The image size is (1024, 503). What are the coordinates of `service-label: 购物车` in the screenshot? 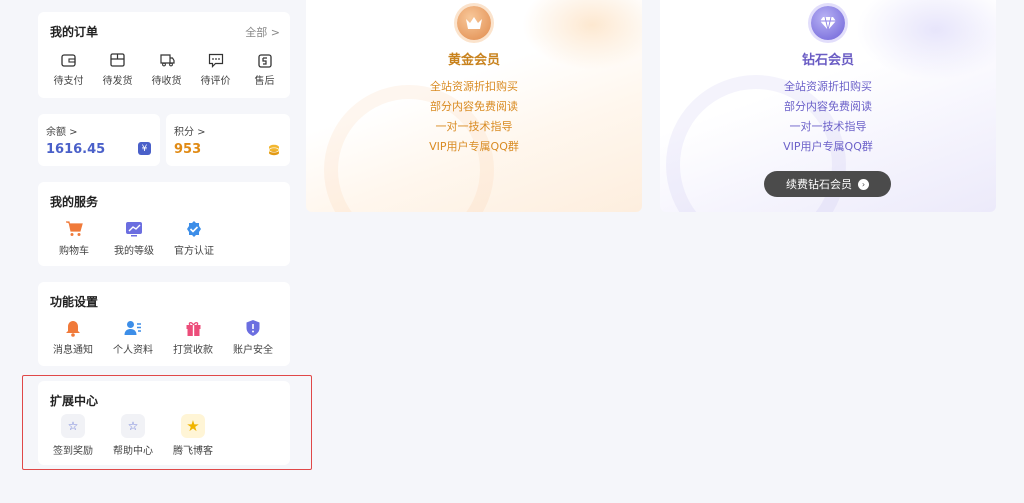 It's located at (74, 251).